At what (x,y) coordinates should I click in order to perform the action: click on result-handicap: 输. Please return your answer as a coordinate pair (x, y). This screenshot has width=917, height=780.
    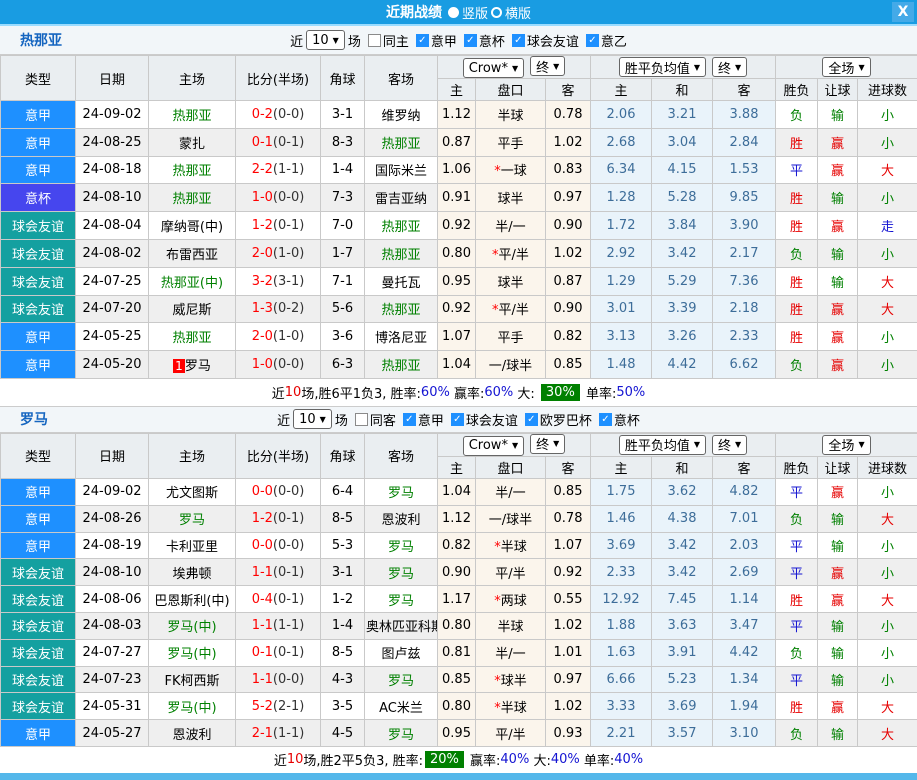
    Looking at the image, I should click on (837, 253).